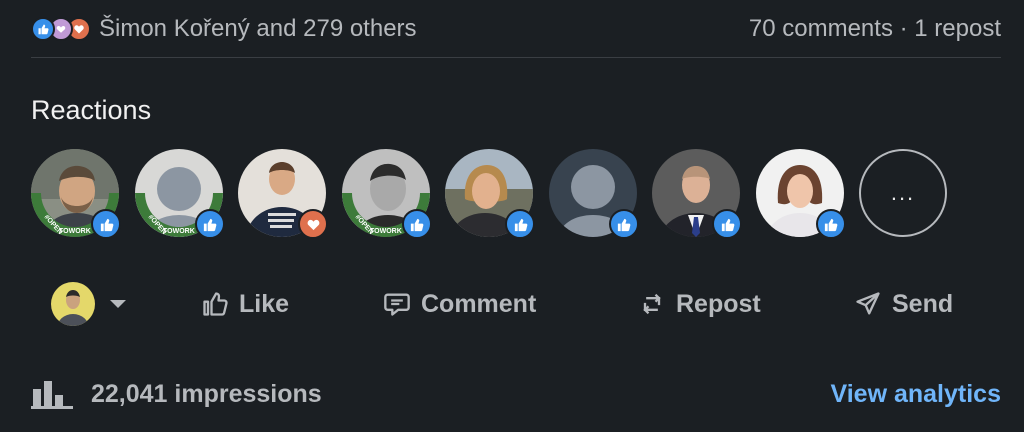 The image size is (1024, 432). I want to click on engagement-counts: 70 comments · 1 repost, so click(875, 29).